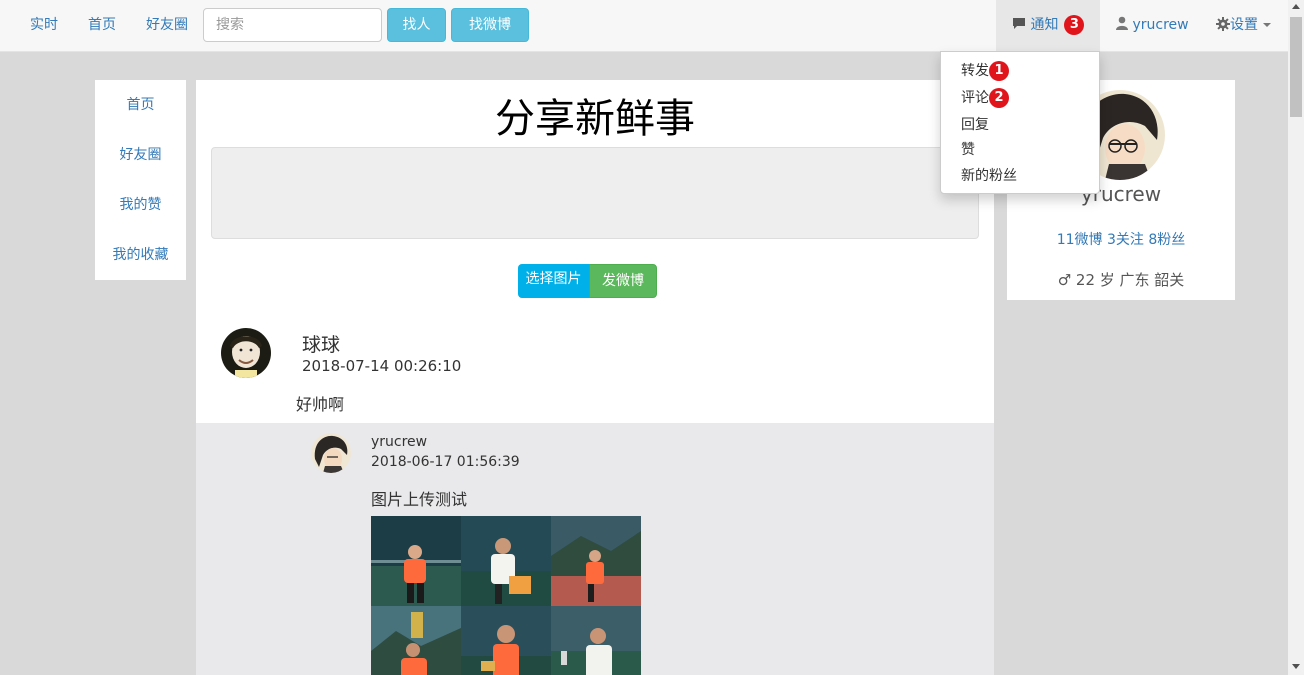 This screenshot has width=1304, height=675. Describe the element at coordinates (1296, 666) in the screenshot. I see `scroll-down-arrow-icon` at that location.